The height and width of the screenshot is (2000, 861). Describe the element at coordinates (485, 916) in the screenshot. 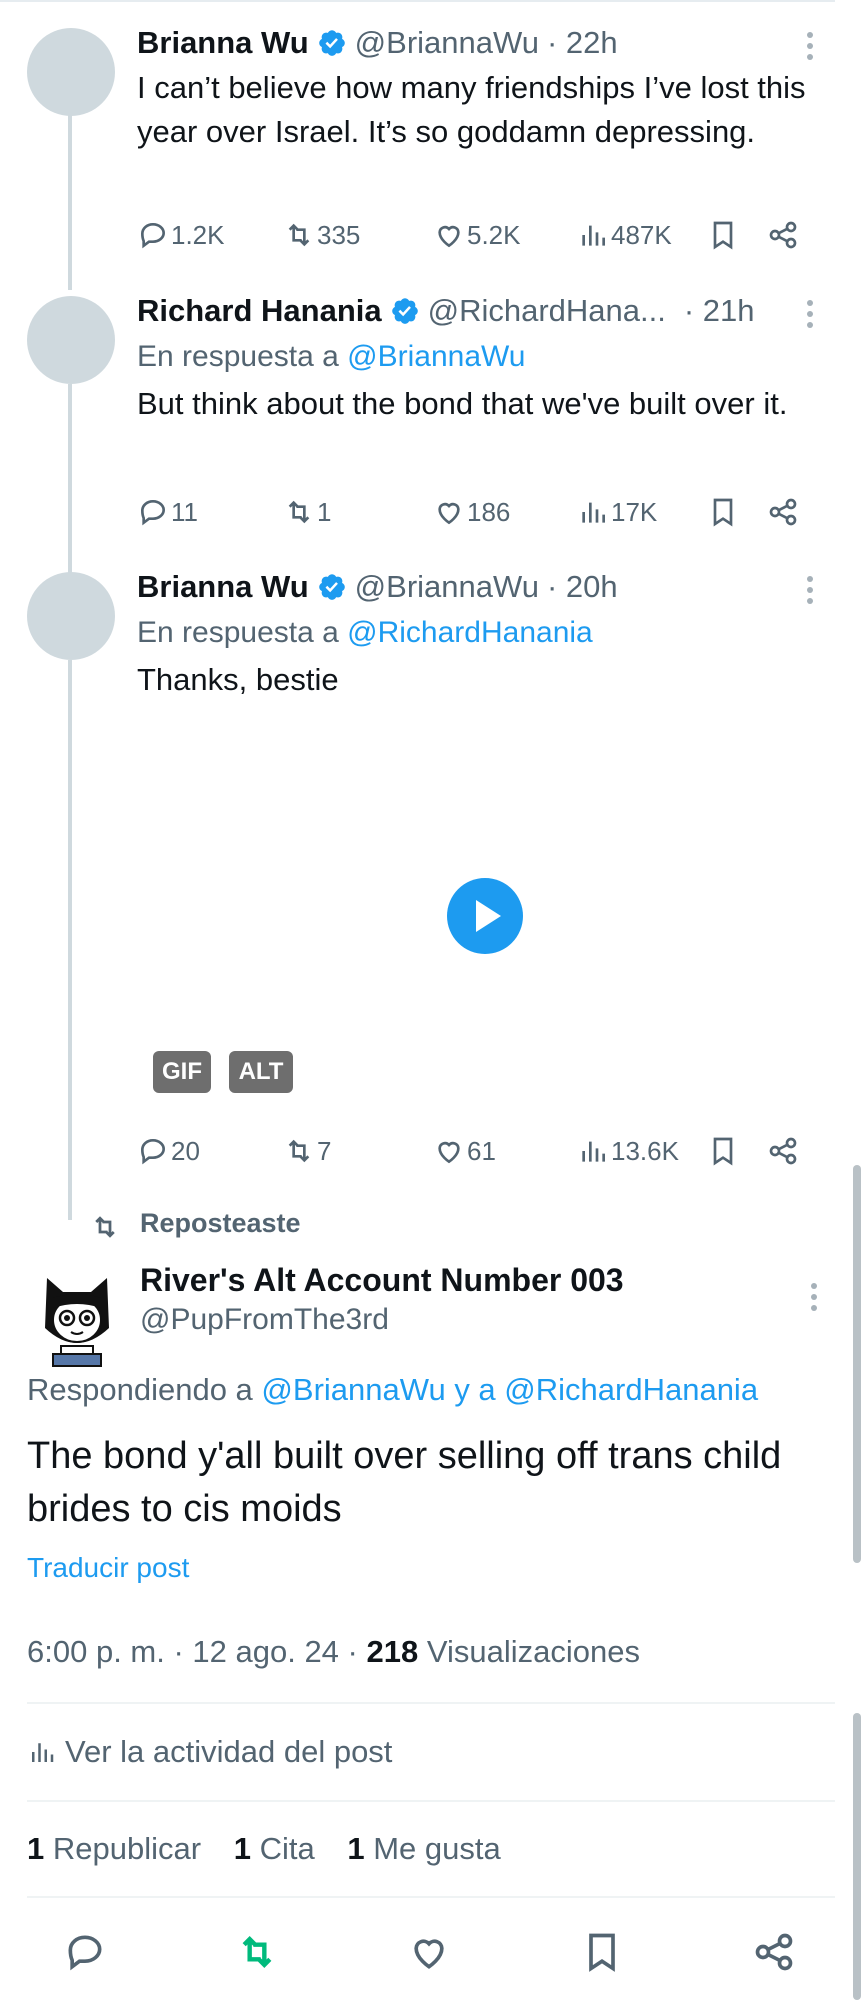

I see `gif-media` at that location.